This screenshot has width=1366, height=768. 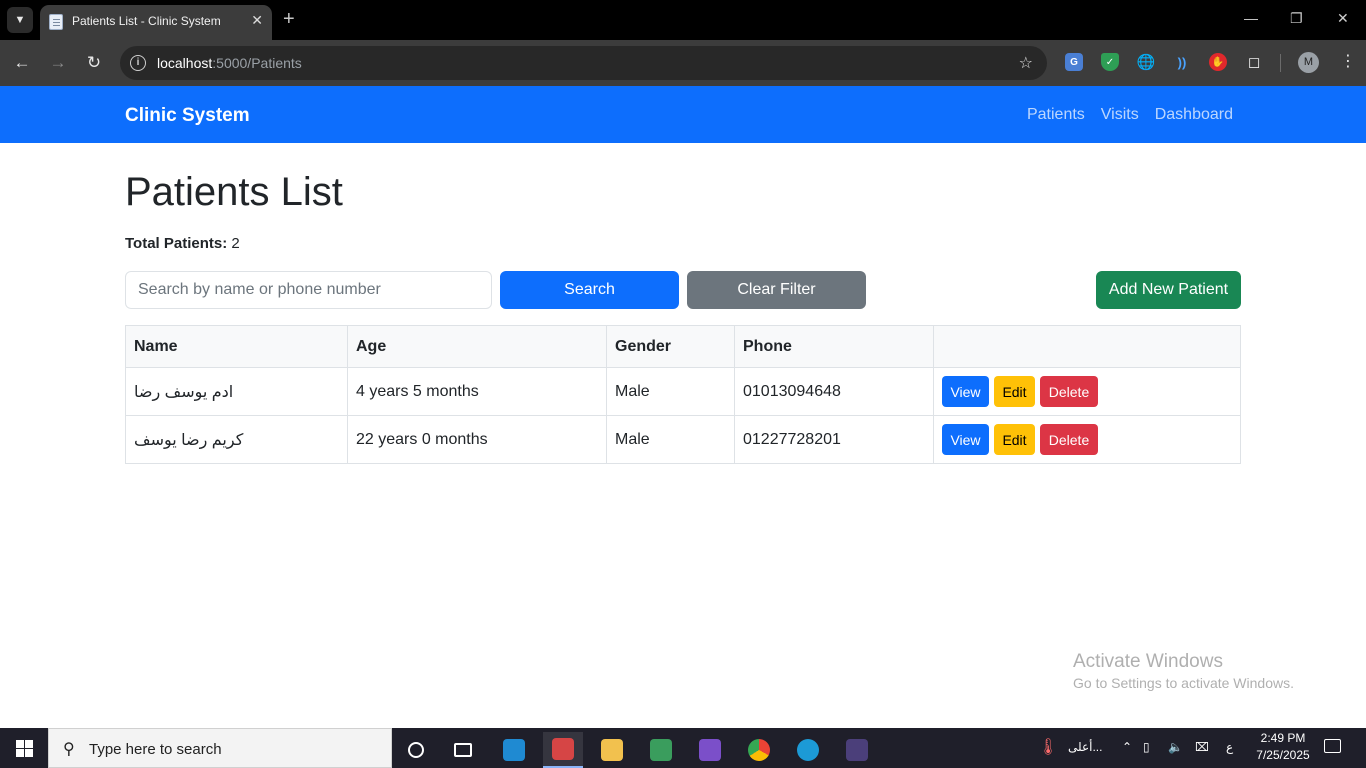 I want to click on url-text: localhost:5000/Patients, so click(x=229, y=63).